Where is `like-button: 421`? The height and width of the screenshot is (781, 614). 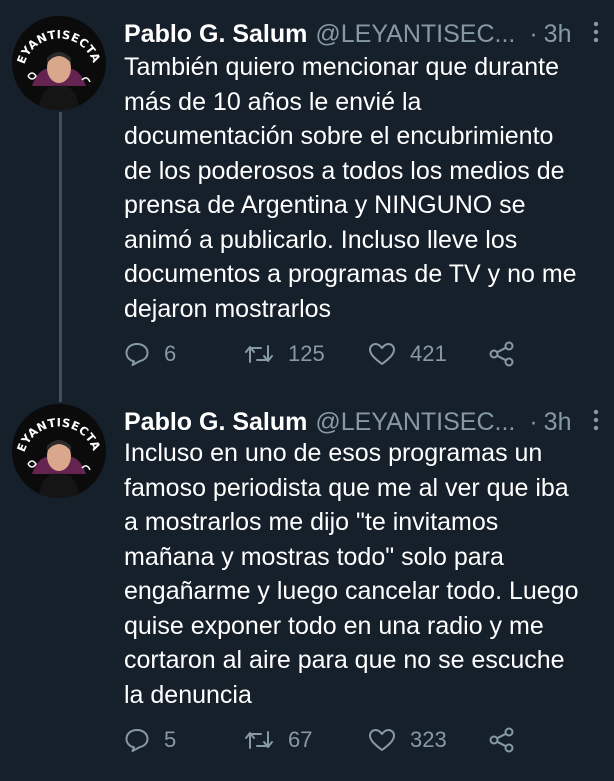 like-button: 421 is located at coordinates (428, 354).